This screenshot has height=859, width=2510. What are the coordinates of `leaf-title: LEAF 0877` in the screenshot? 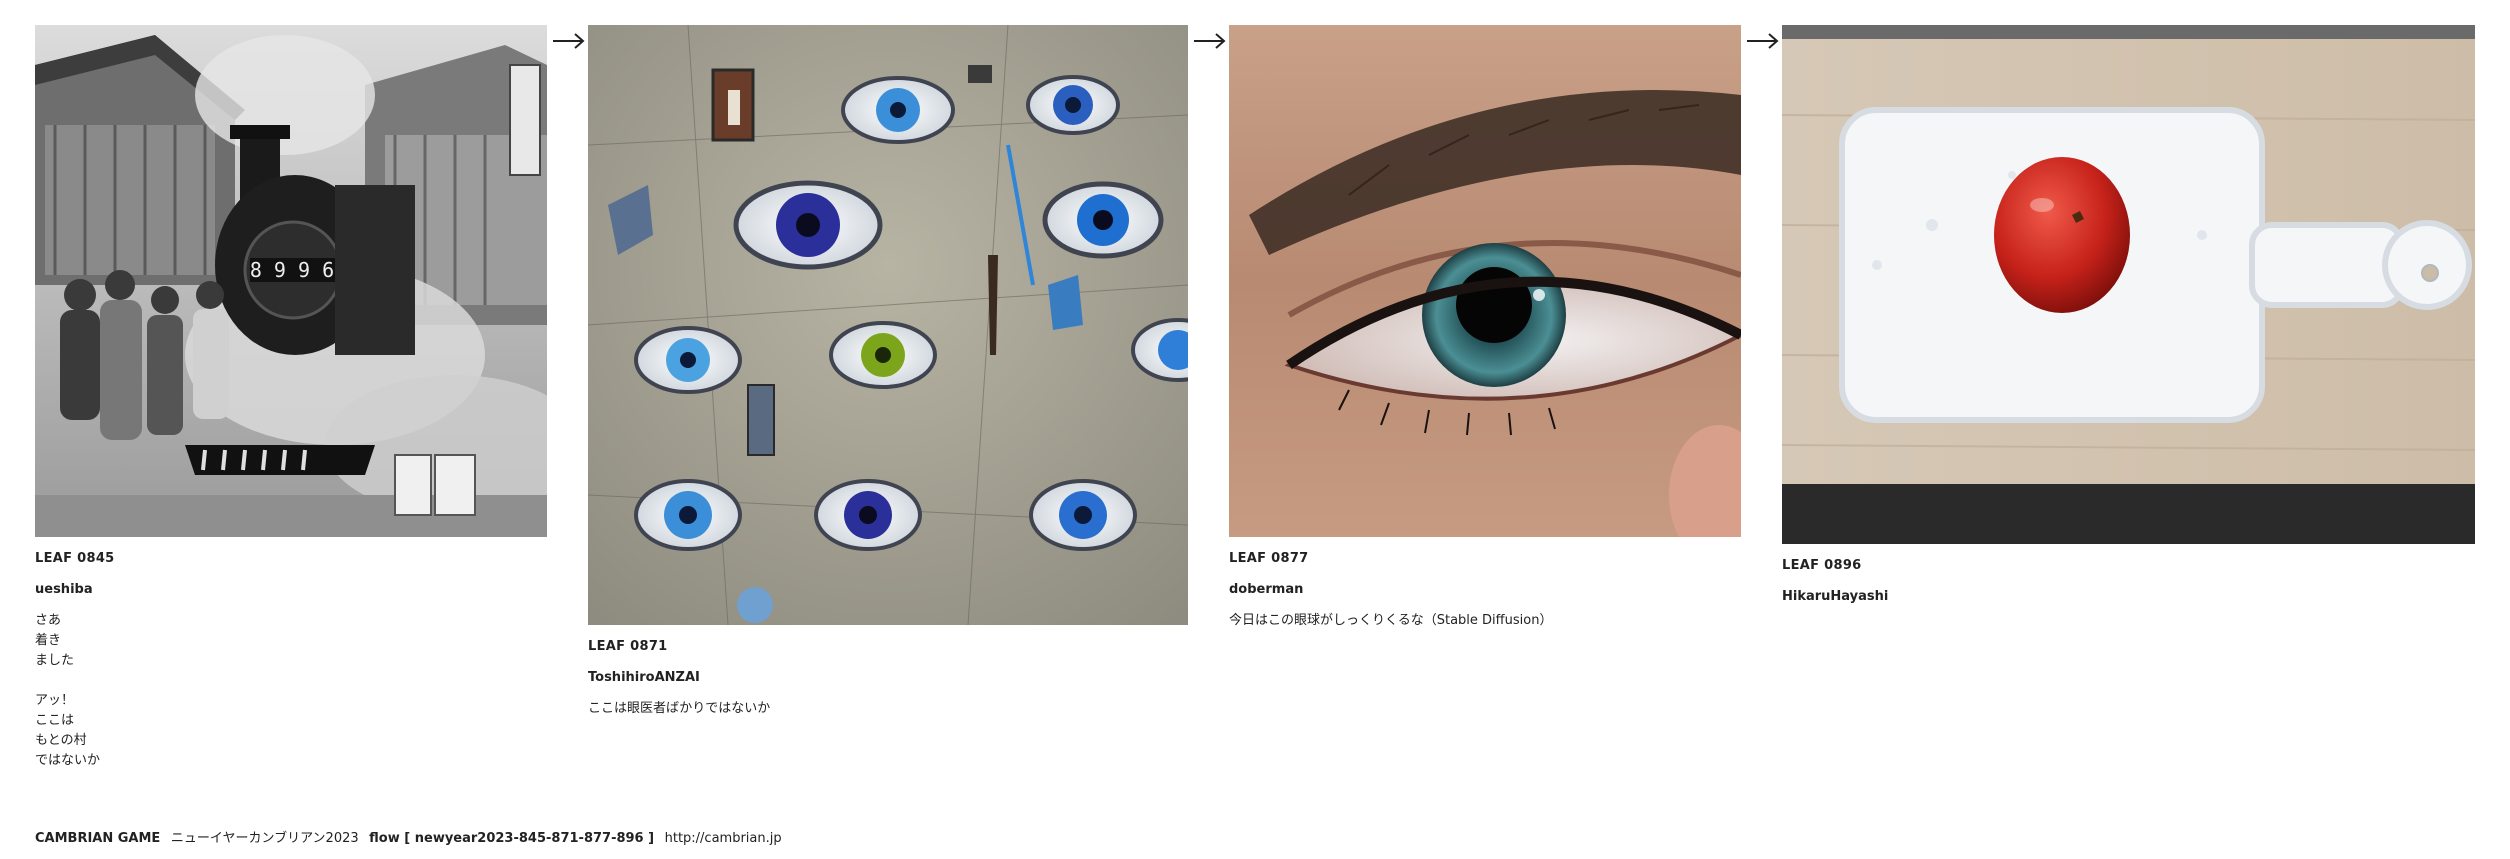 It's located at (1269, 558).